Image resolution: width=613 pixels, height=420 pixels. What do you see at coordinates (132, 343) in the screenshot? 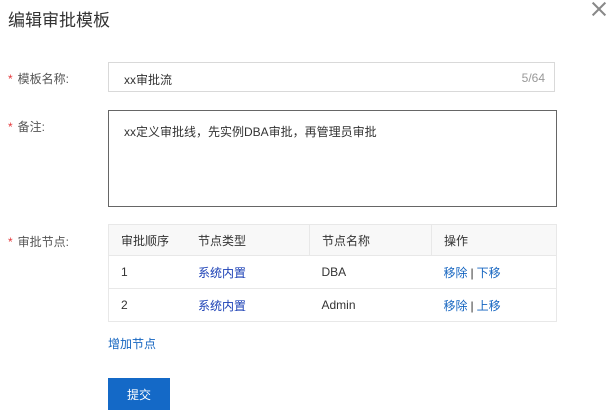
I see `add-node-link: 增加节点` at bounding box center [132, 343].